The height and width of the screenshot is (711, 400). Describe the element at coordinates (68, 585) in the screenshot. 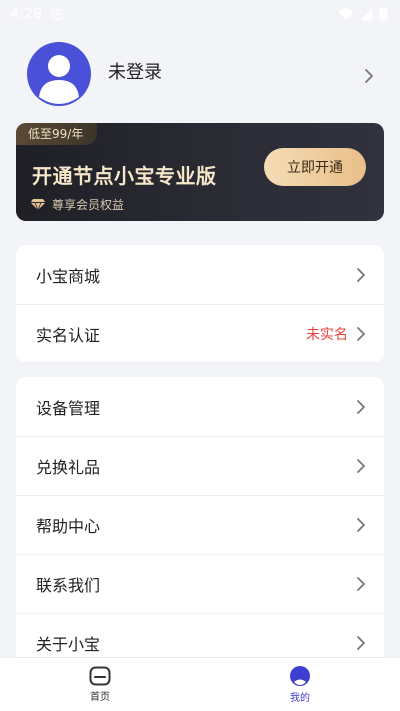

I see `menu-item-label: 联系我们` at that location.